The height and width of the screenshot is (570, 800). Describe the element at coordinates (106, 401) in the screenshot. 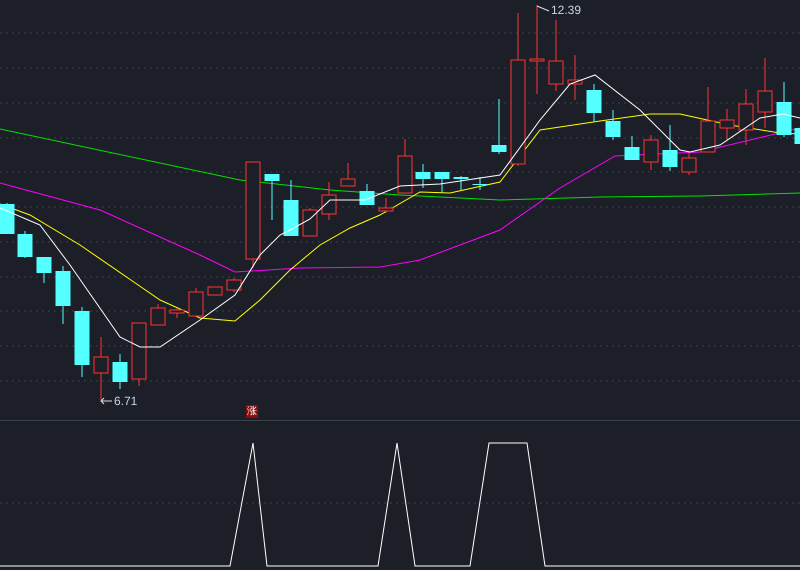

I see `arrow-icon` at that location.